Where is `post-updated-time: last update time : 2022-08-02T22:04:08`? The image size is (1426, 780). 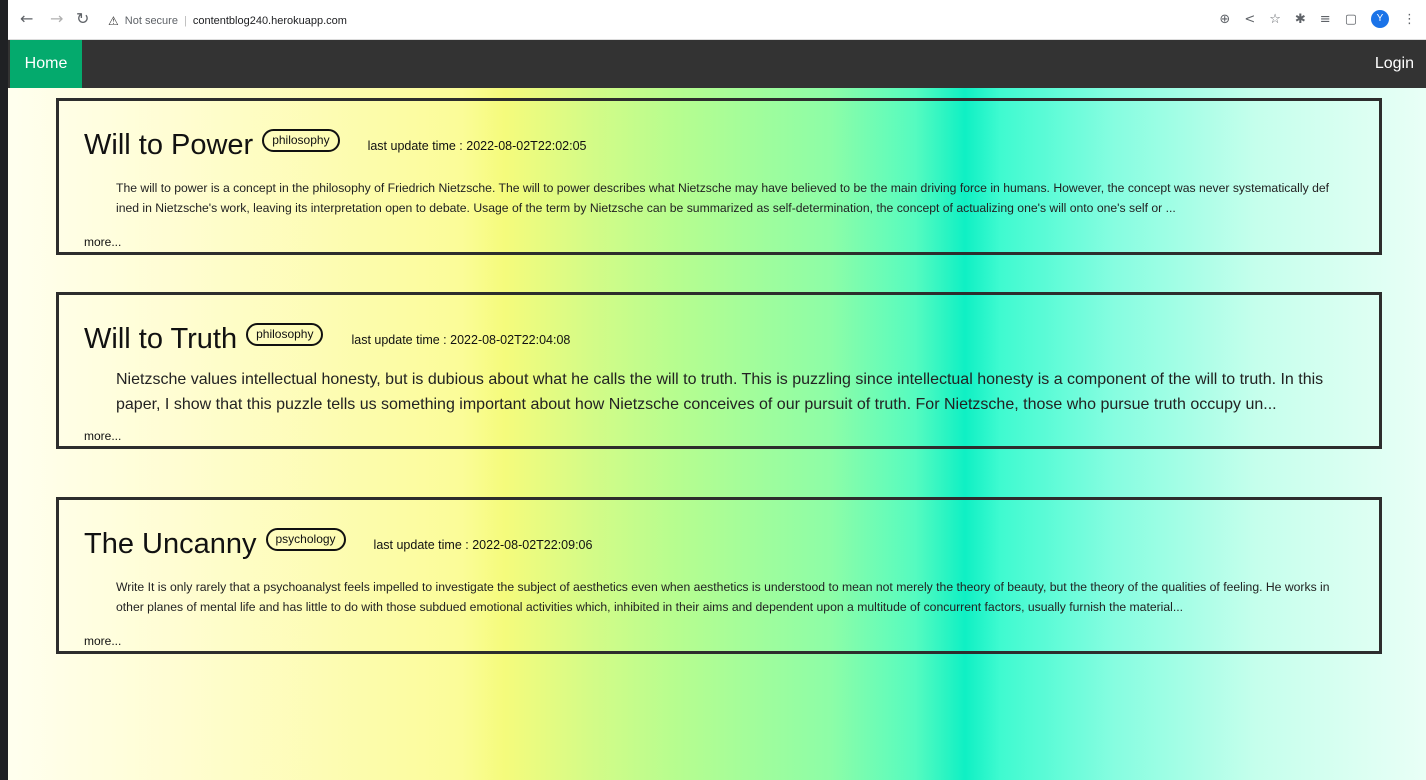
post-updated-time: last update time : 2022-08-02T22:04:08 is located at coordinates (461, 339).